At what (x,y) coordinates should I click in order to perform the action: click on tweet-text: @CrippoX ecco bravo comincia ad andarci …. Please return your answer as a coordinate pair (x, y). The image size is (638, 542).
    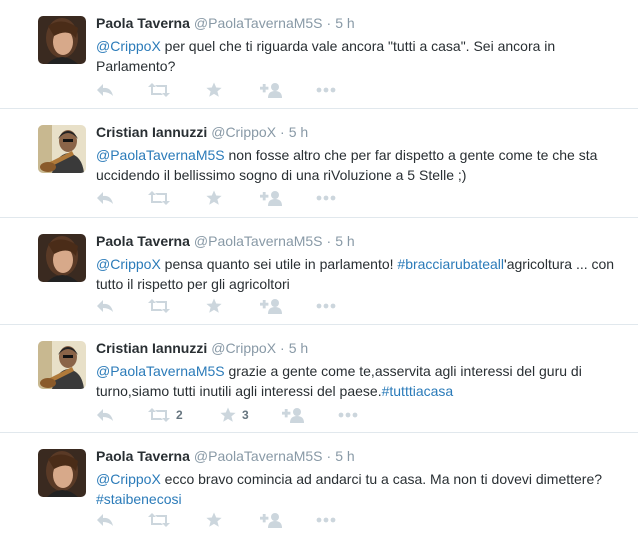
    Looking at the image, I should click on (357, 489).